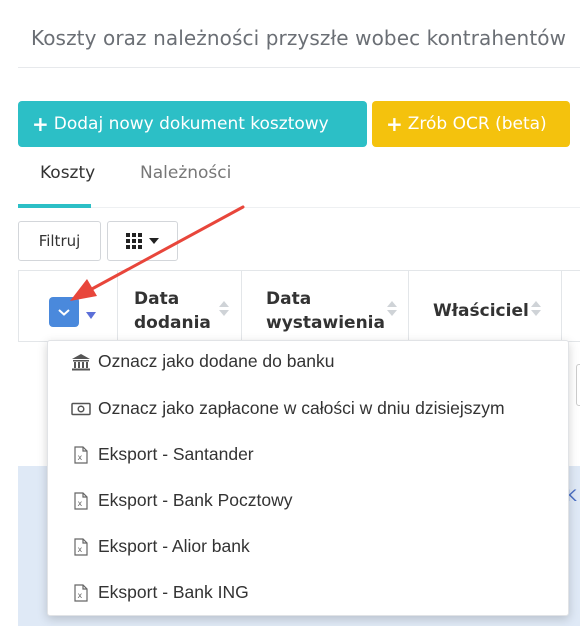 The height and width of the screenshot is (626, 580). What do you see at coordinates (325, 311) in the screenshot?
I see `column-issue-date: Data wystawienia` at bounding box center [325, 311].